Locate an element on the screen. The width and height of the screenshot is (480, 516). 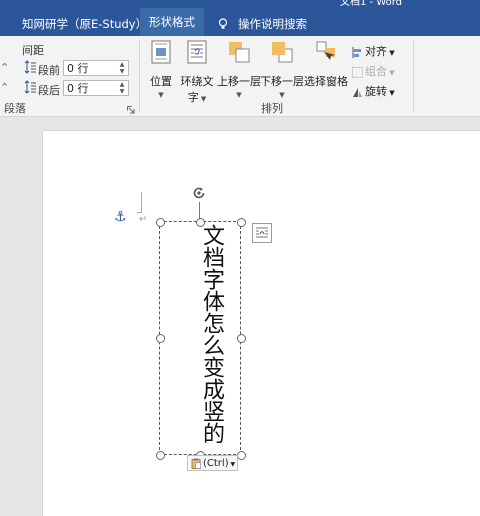
rotate-button: 旋转 ▼ is located at coordinates (373, 91).